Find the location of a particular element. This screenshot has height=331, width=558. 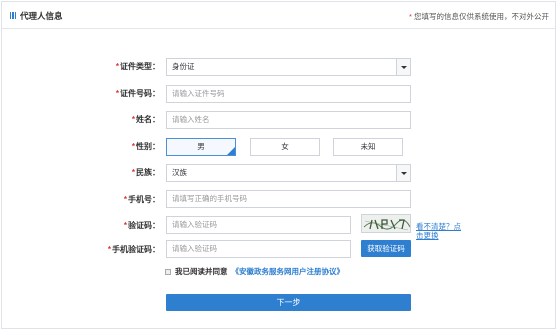

get-sms-code-button: 获取验证码 is located at coordinates (386, 248).